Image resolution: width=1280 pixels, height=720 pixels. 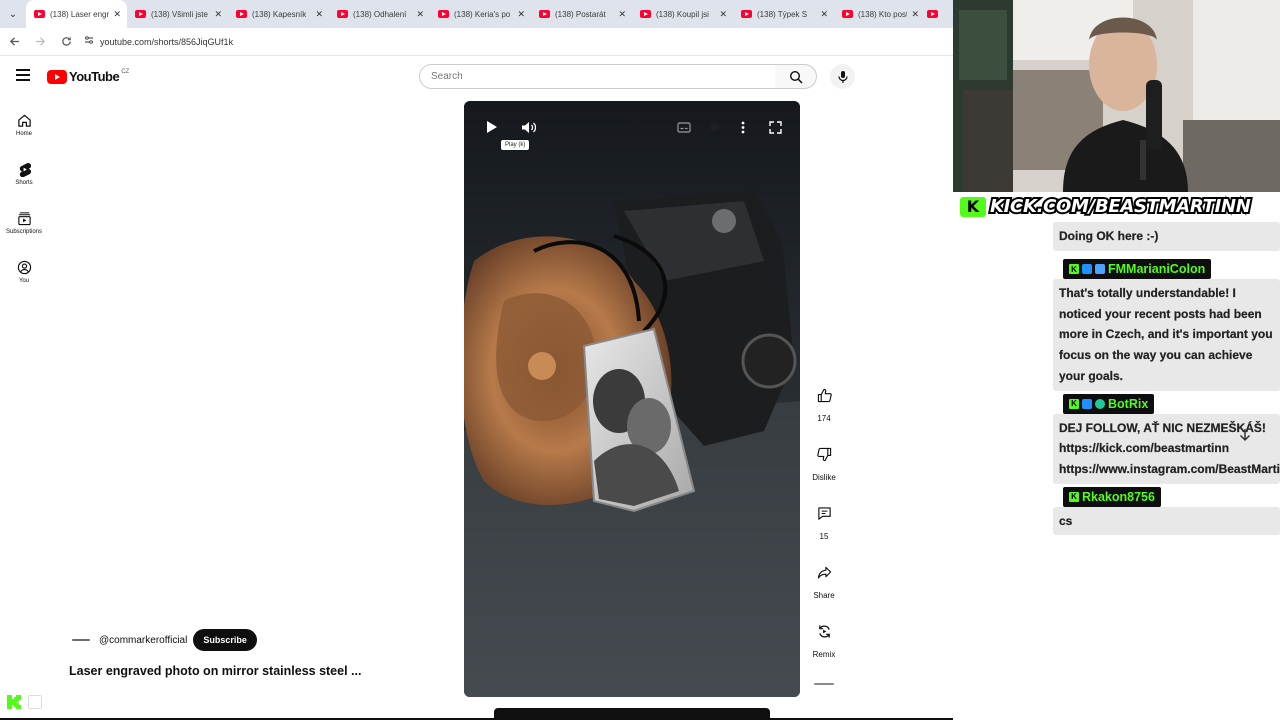 I want to click on browser-tab: (138) Koupil jsi ✕, so click(x=682, y=14).